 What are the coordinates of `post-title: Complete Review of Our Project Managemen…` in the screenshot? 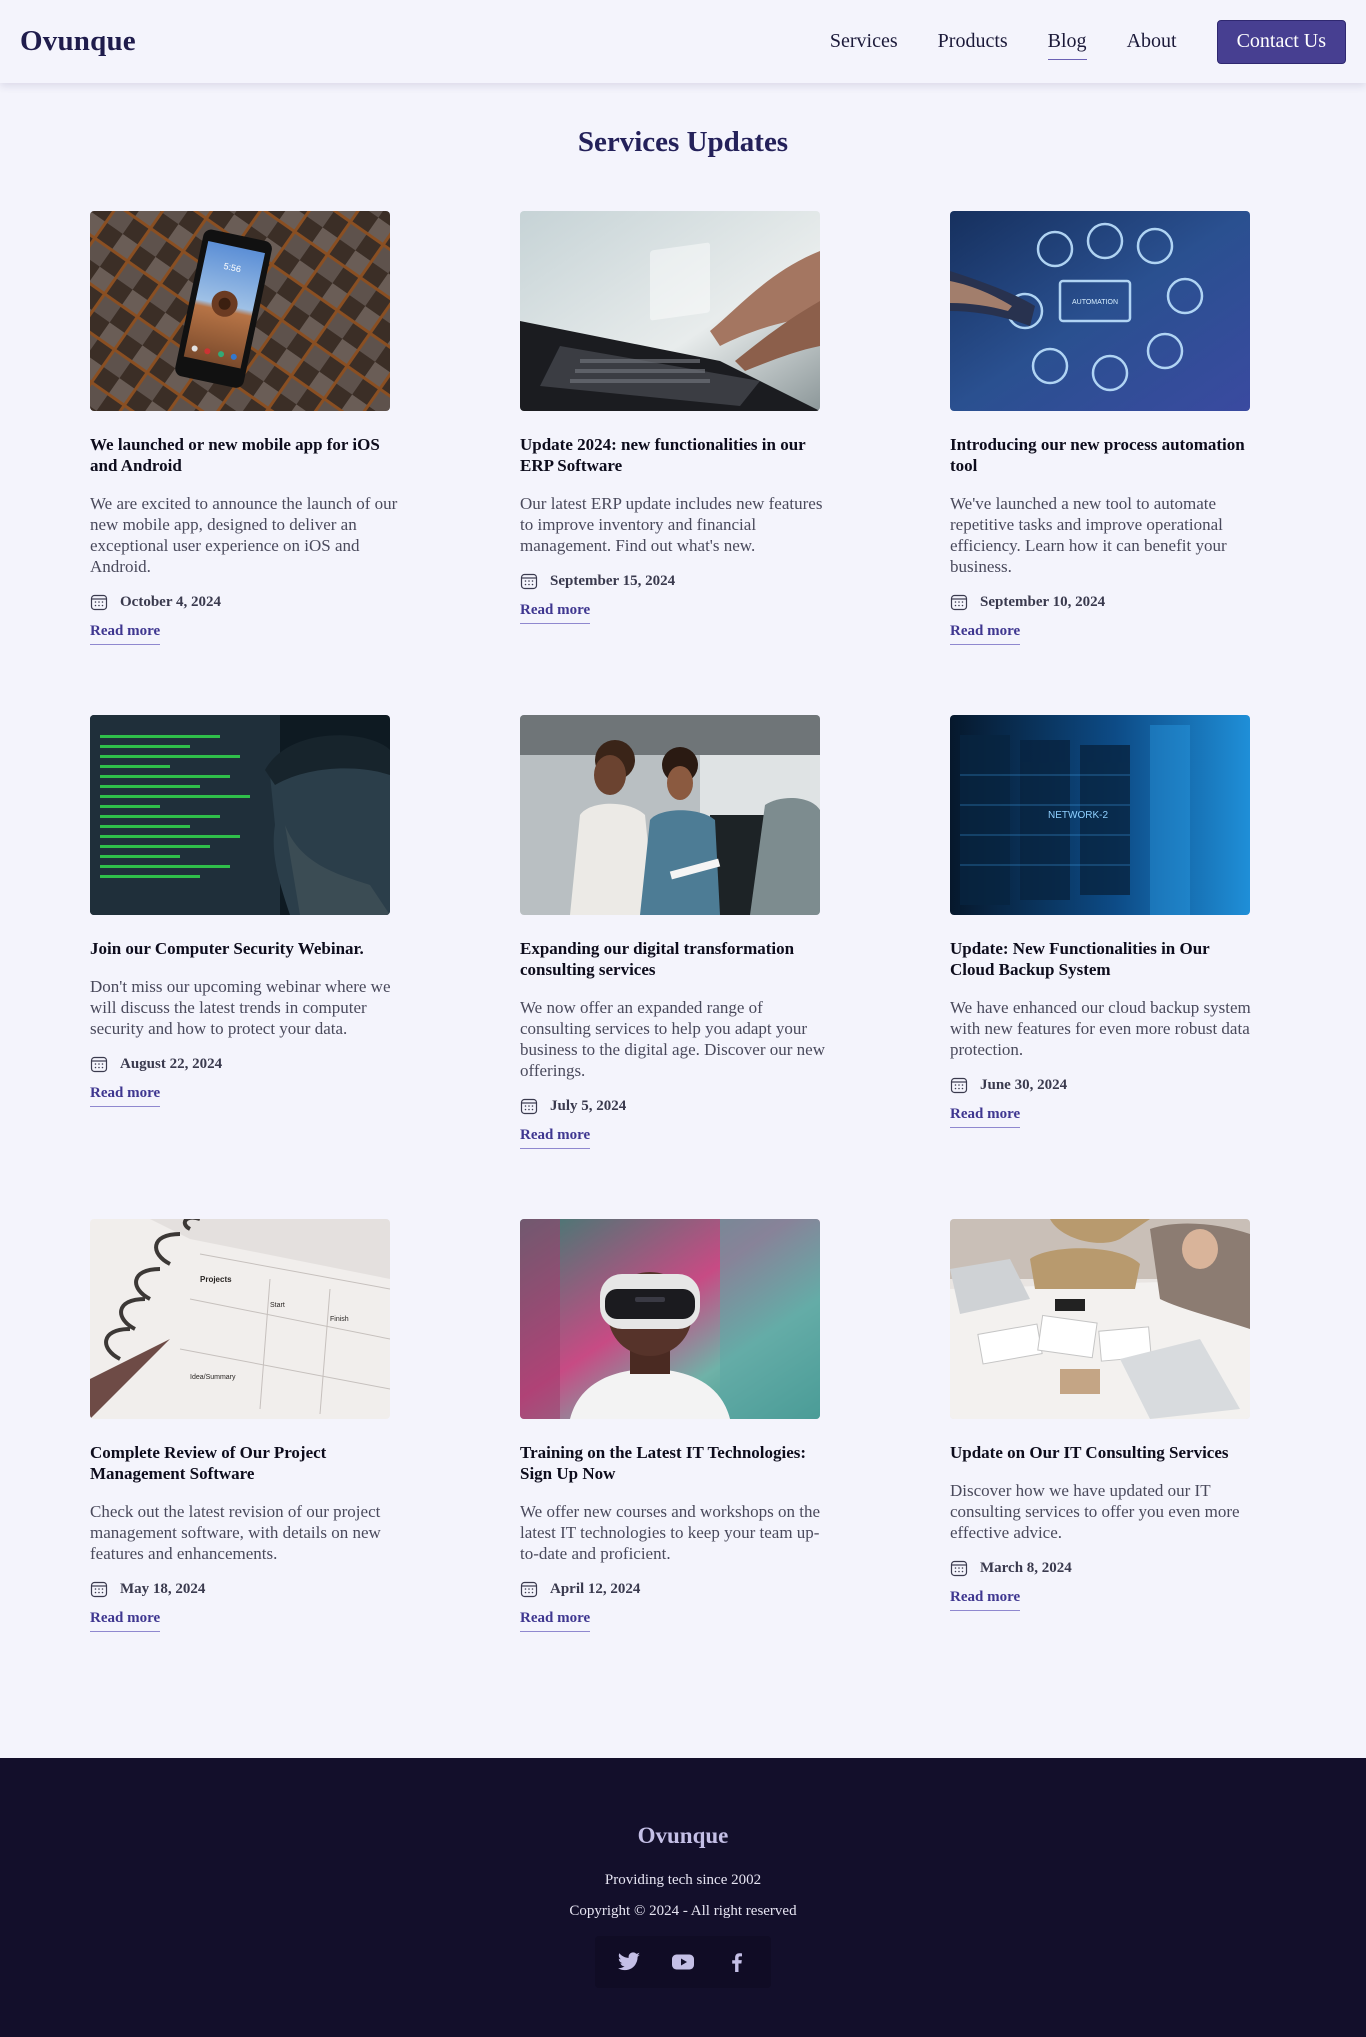 It's located at (240, 1463).